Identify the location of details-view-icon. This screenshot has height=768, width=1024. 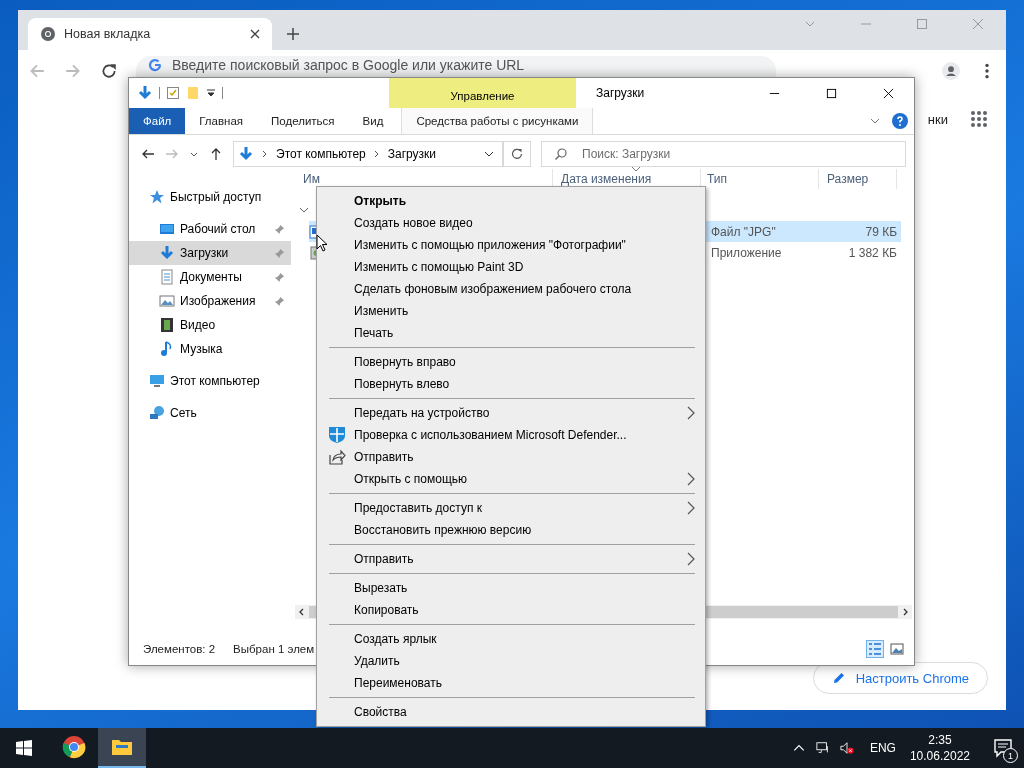
(875, 649).